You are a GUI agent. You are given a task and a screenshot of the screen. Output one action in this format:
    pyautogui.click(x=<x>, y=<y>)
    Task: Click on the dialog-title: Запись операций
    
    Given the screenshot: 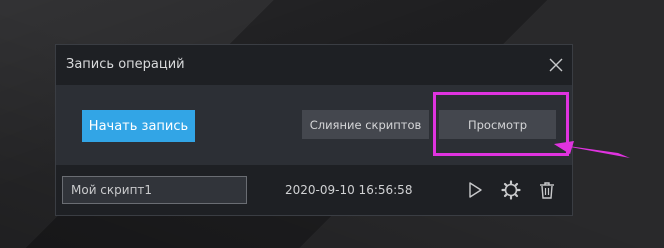 What is the action you would take?
    pyautogui.click(x=125, y=64)
    